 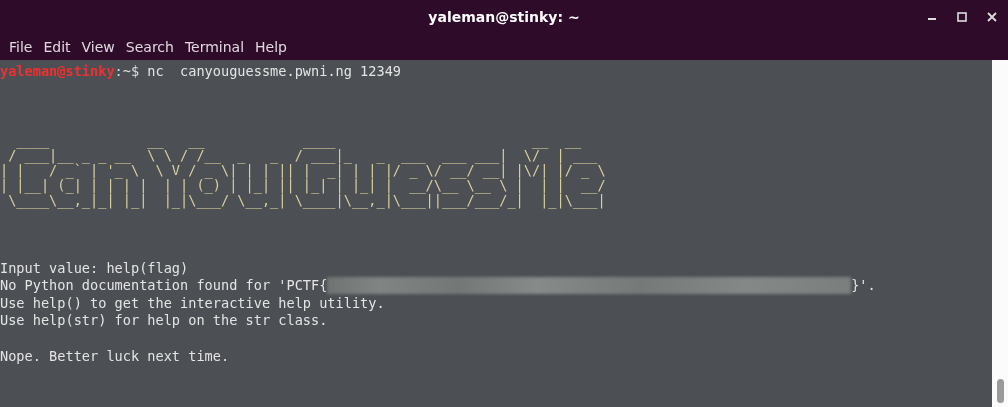 What do you see at coordinates (127, 72) in the screenshot?
I see `prompt-path: :~$` at bounding box center [127, 72].